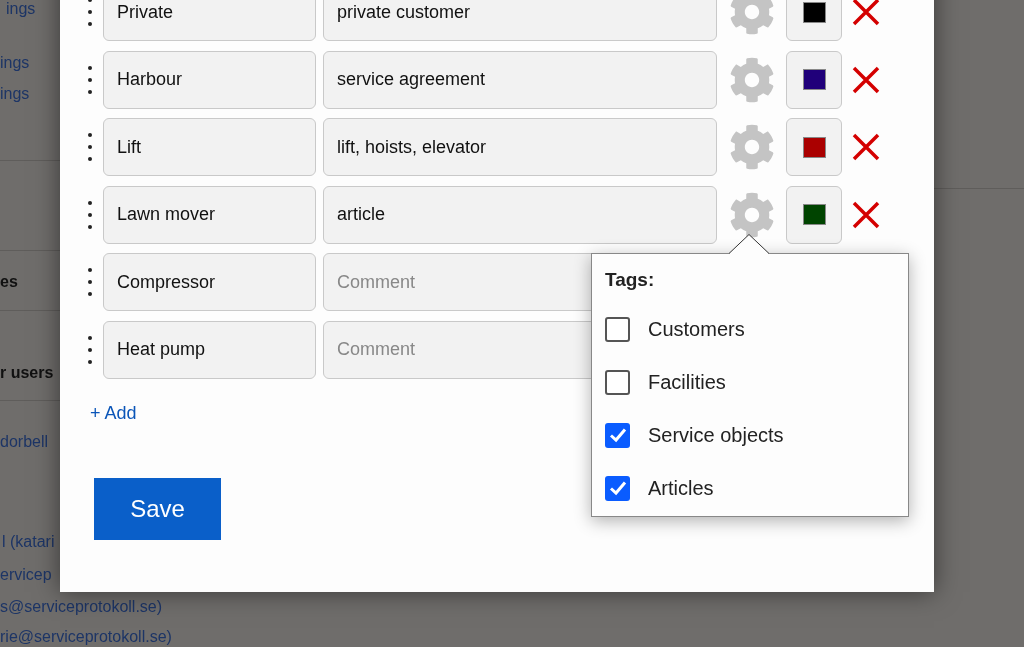 The image size is (1024, 647). Describe the element at coordinates (520, 20) in the screenshot. I see `comment-field: private customer` at that location.